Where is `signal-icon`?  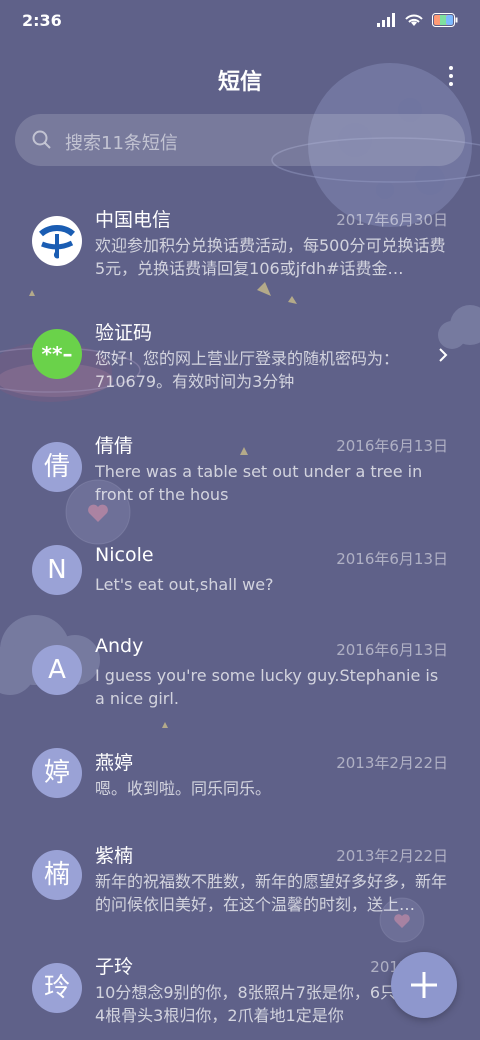 signal-icon is located at coordinates (386, 20).